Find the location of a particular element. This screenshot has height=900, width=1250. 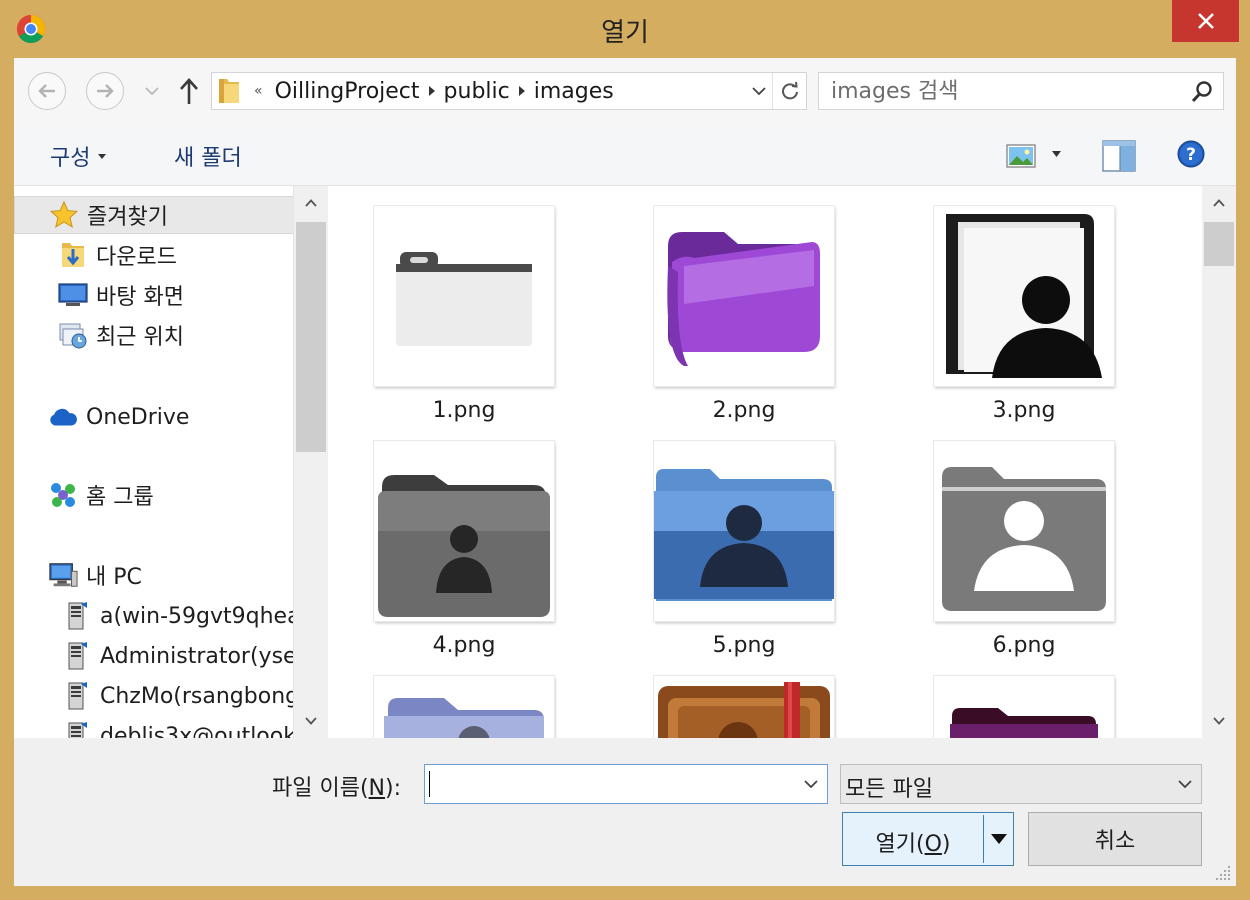

nav-item-label: deblis3x@outlook is located at coordinates (197, 731).